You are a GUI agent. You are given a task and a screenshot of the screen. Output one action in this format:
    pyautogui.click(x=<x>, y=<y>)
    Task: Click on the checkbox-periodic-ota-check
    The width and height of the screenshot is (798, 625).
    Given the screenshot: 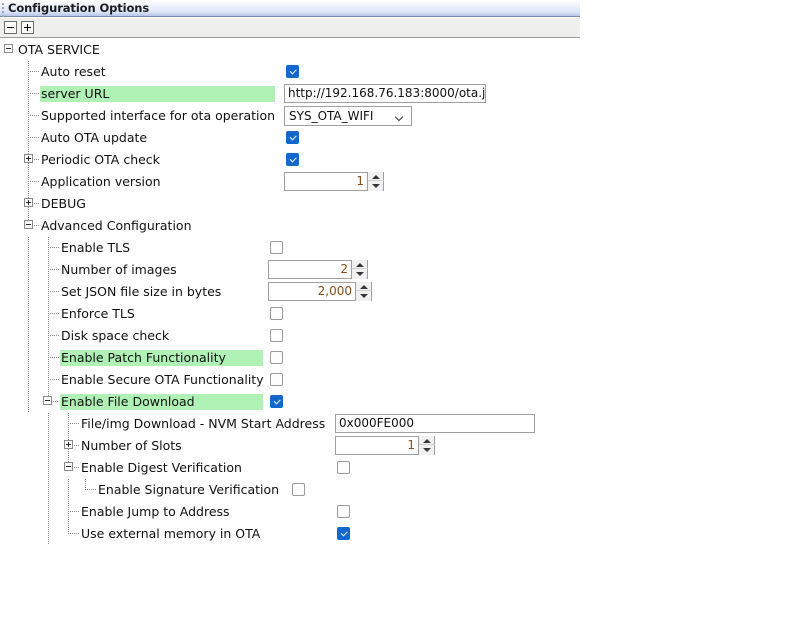 What is the action you would take?
    pyautogui.click(x=292, y=159)
    